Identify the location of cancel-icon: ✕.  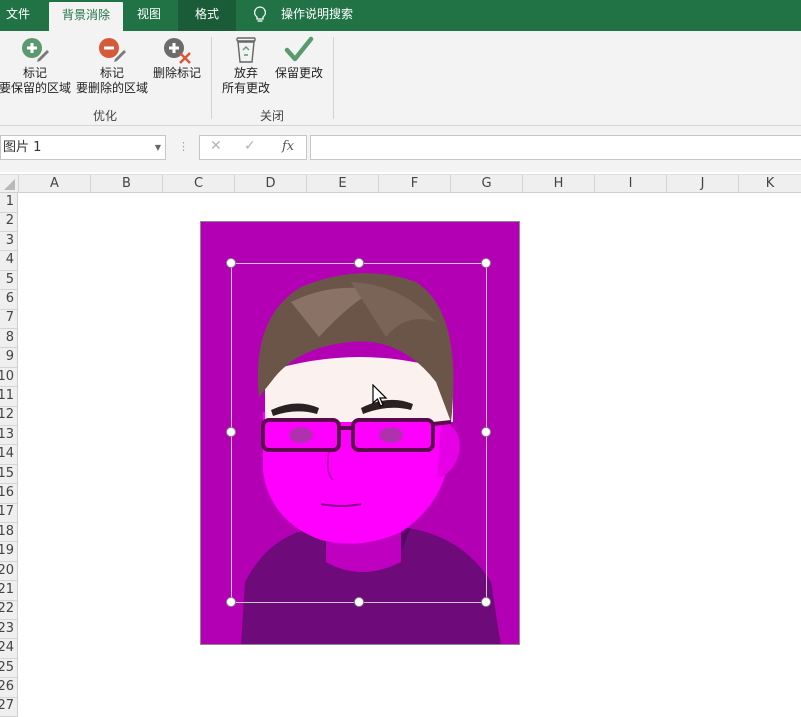
(216, 146).